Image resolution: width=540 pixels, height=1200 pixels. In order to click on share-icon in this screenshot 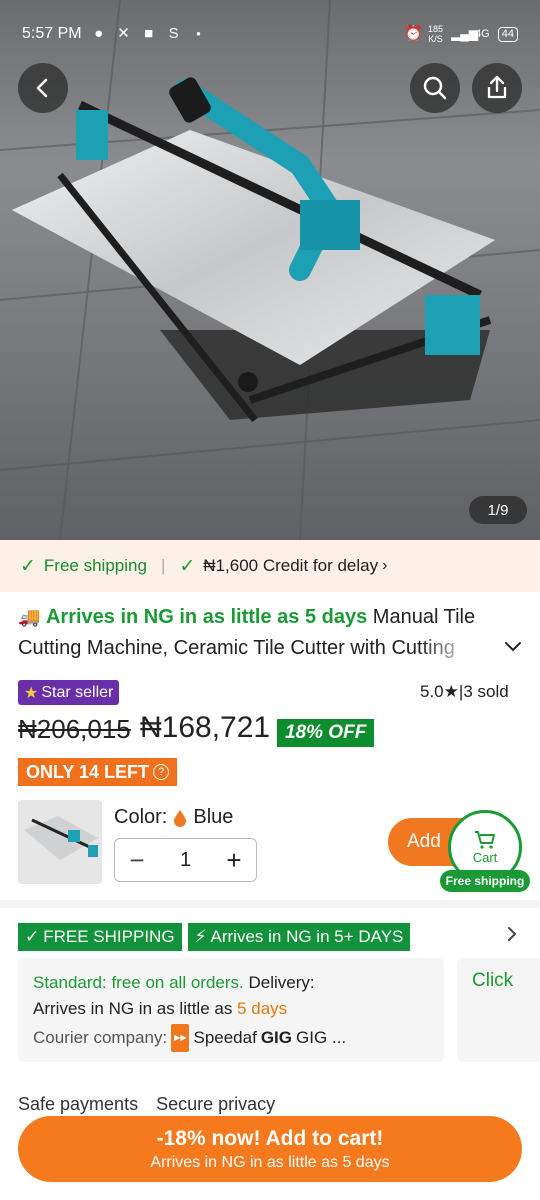, I will do `click(497, 87)`.